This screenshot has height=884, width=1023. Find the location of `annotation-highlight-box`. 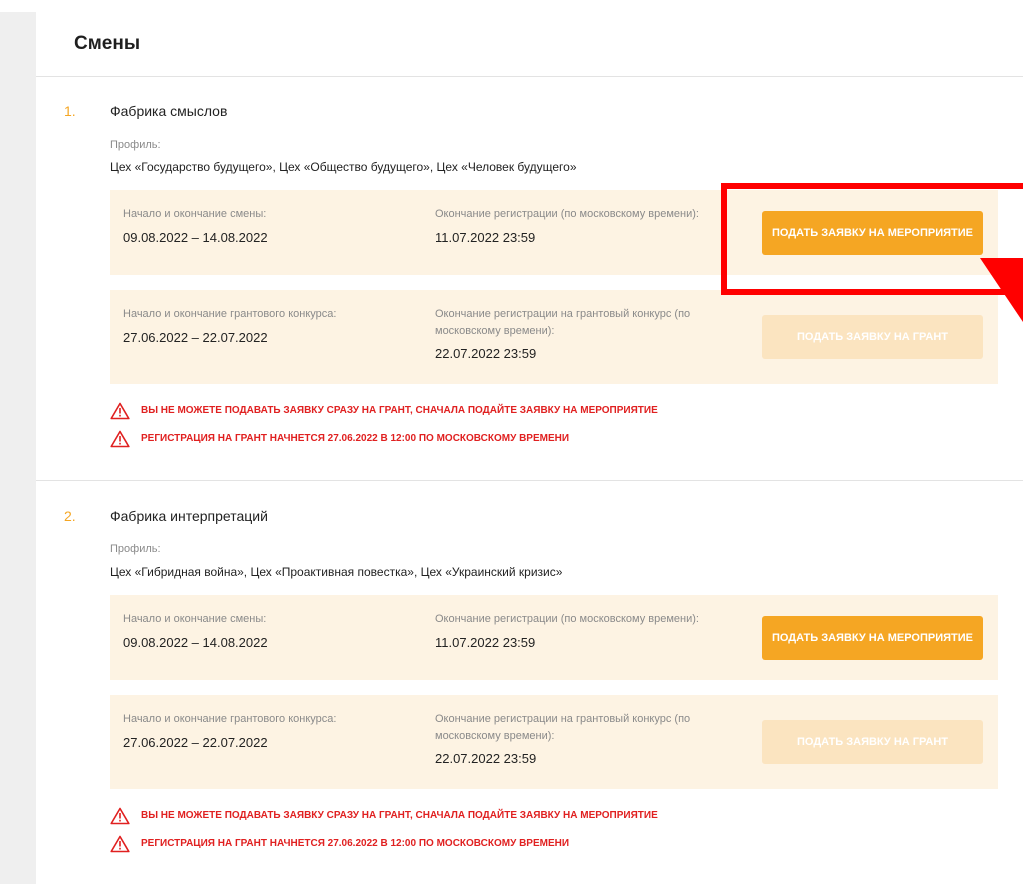

annotation-highlight-box is located at coordinates (872, 239).